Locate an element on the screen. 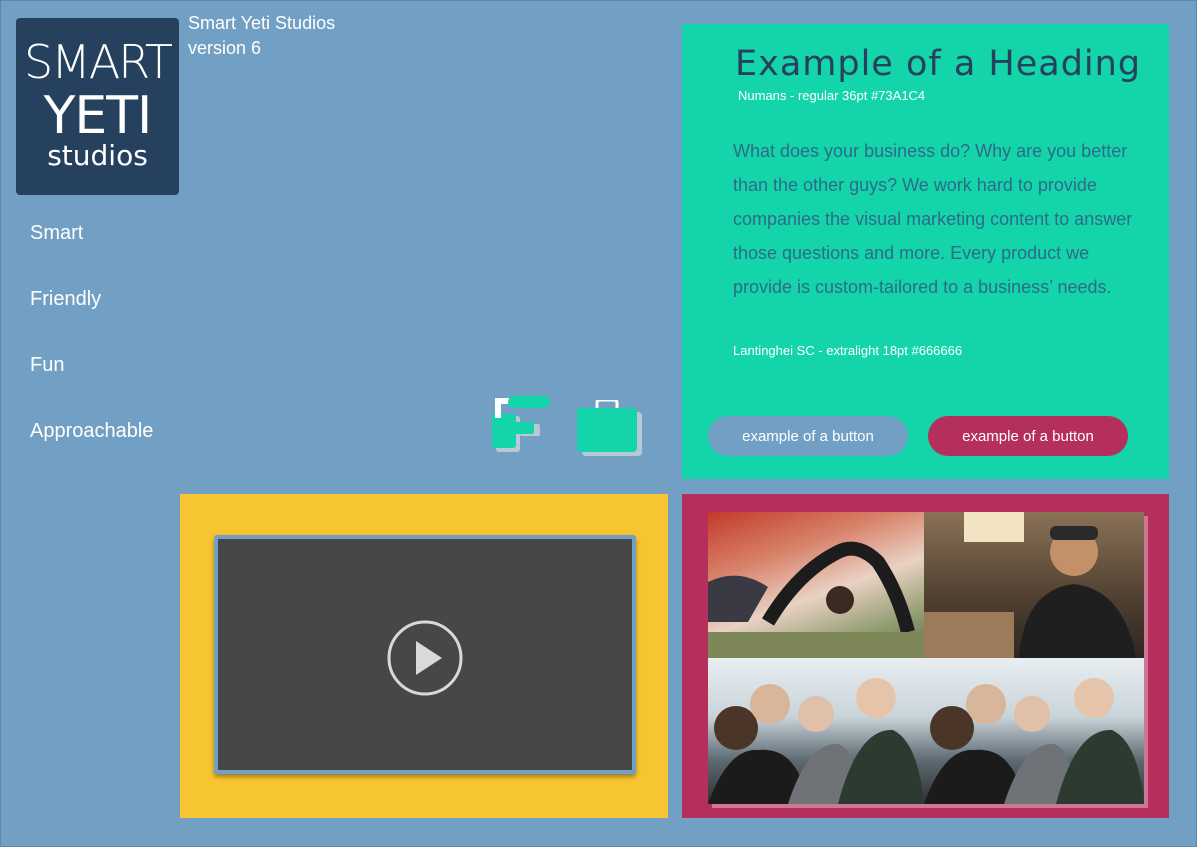 The image size is (1197, 847). photo-grid is located at coordinates (926, 658).